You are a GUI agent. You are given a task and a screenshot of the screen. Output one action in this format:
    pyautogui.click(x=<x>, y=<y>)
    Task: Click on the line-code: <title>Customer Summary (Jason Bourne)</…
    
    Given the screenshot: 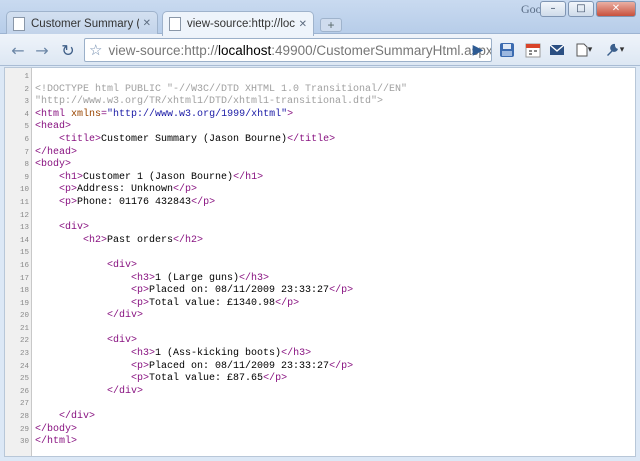 What is the action you would take?
    pyautogui.click(x=185, y=140)
    